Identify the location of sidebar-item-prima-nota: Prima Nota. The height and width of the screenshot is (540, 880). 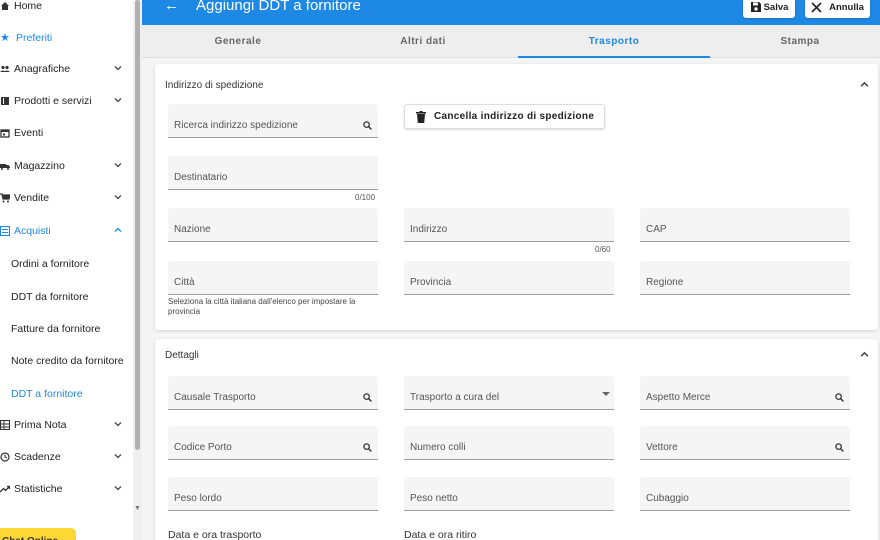
(66, 425).